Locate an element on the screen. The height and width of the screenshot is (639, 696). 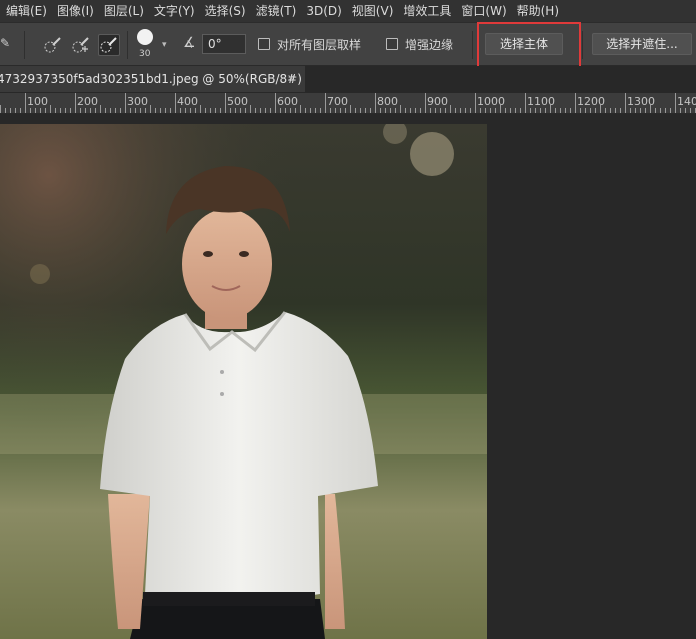
ruler-label: 1000 is located at coordinates (491, 101).